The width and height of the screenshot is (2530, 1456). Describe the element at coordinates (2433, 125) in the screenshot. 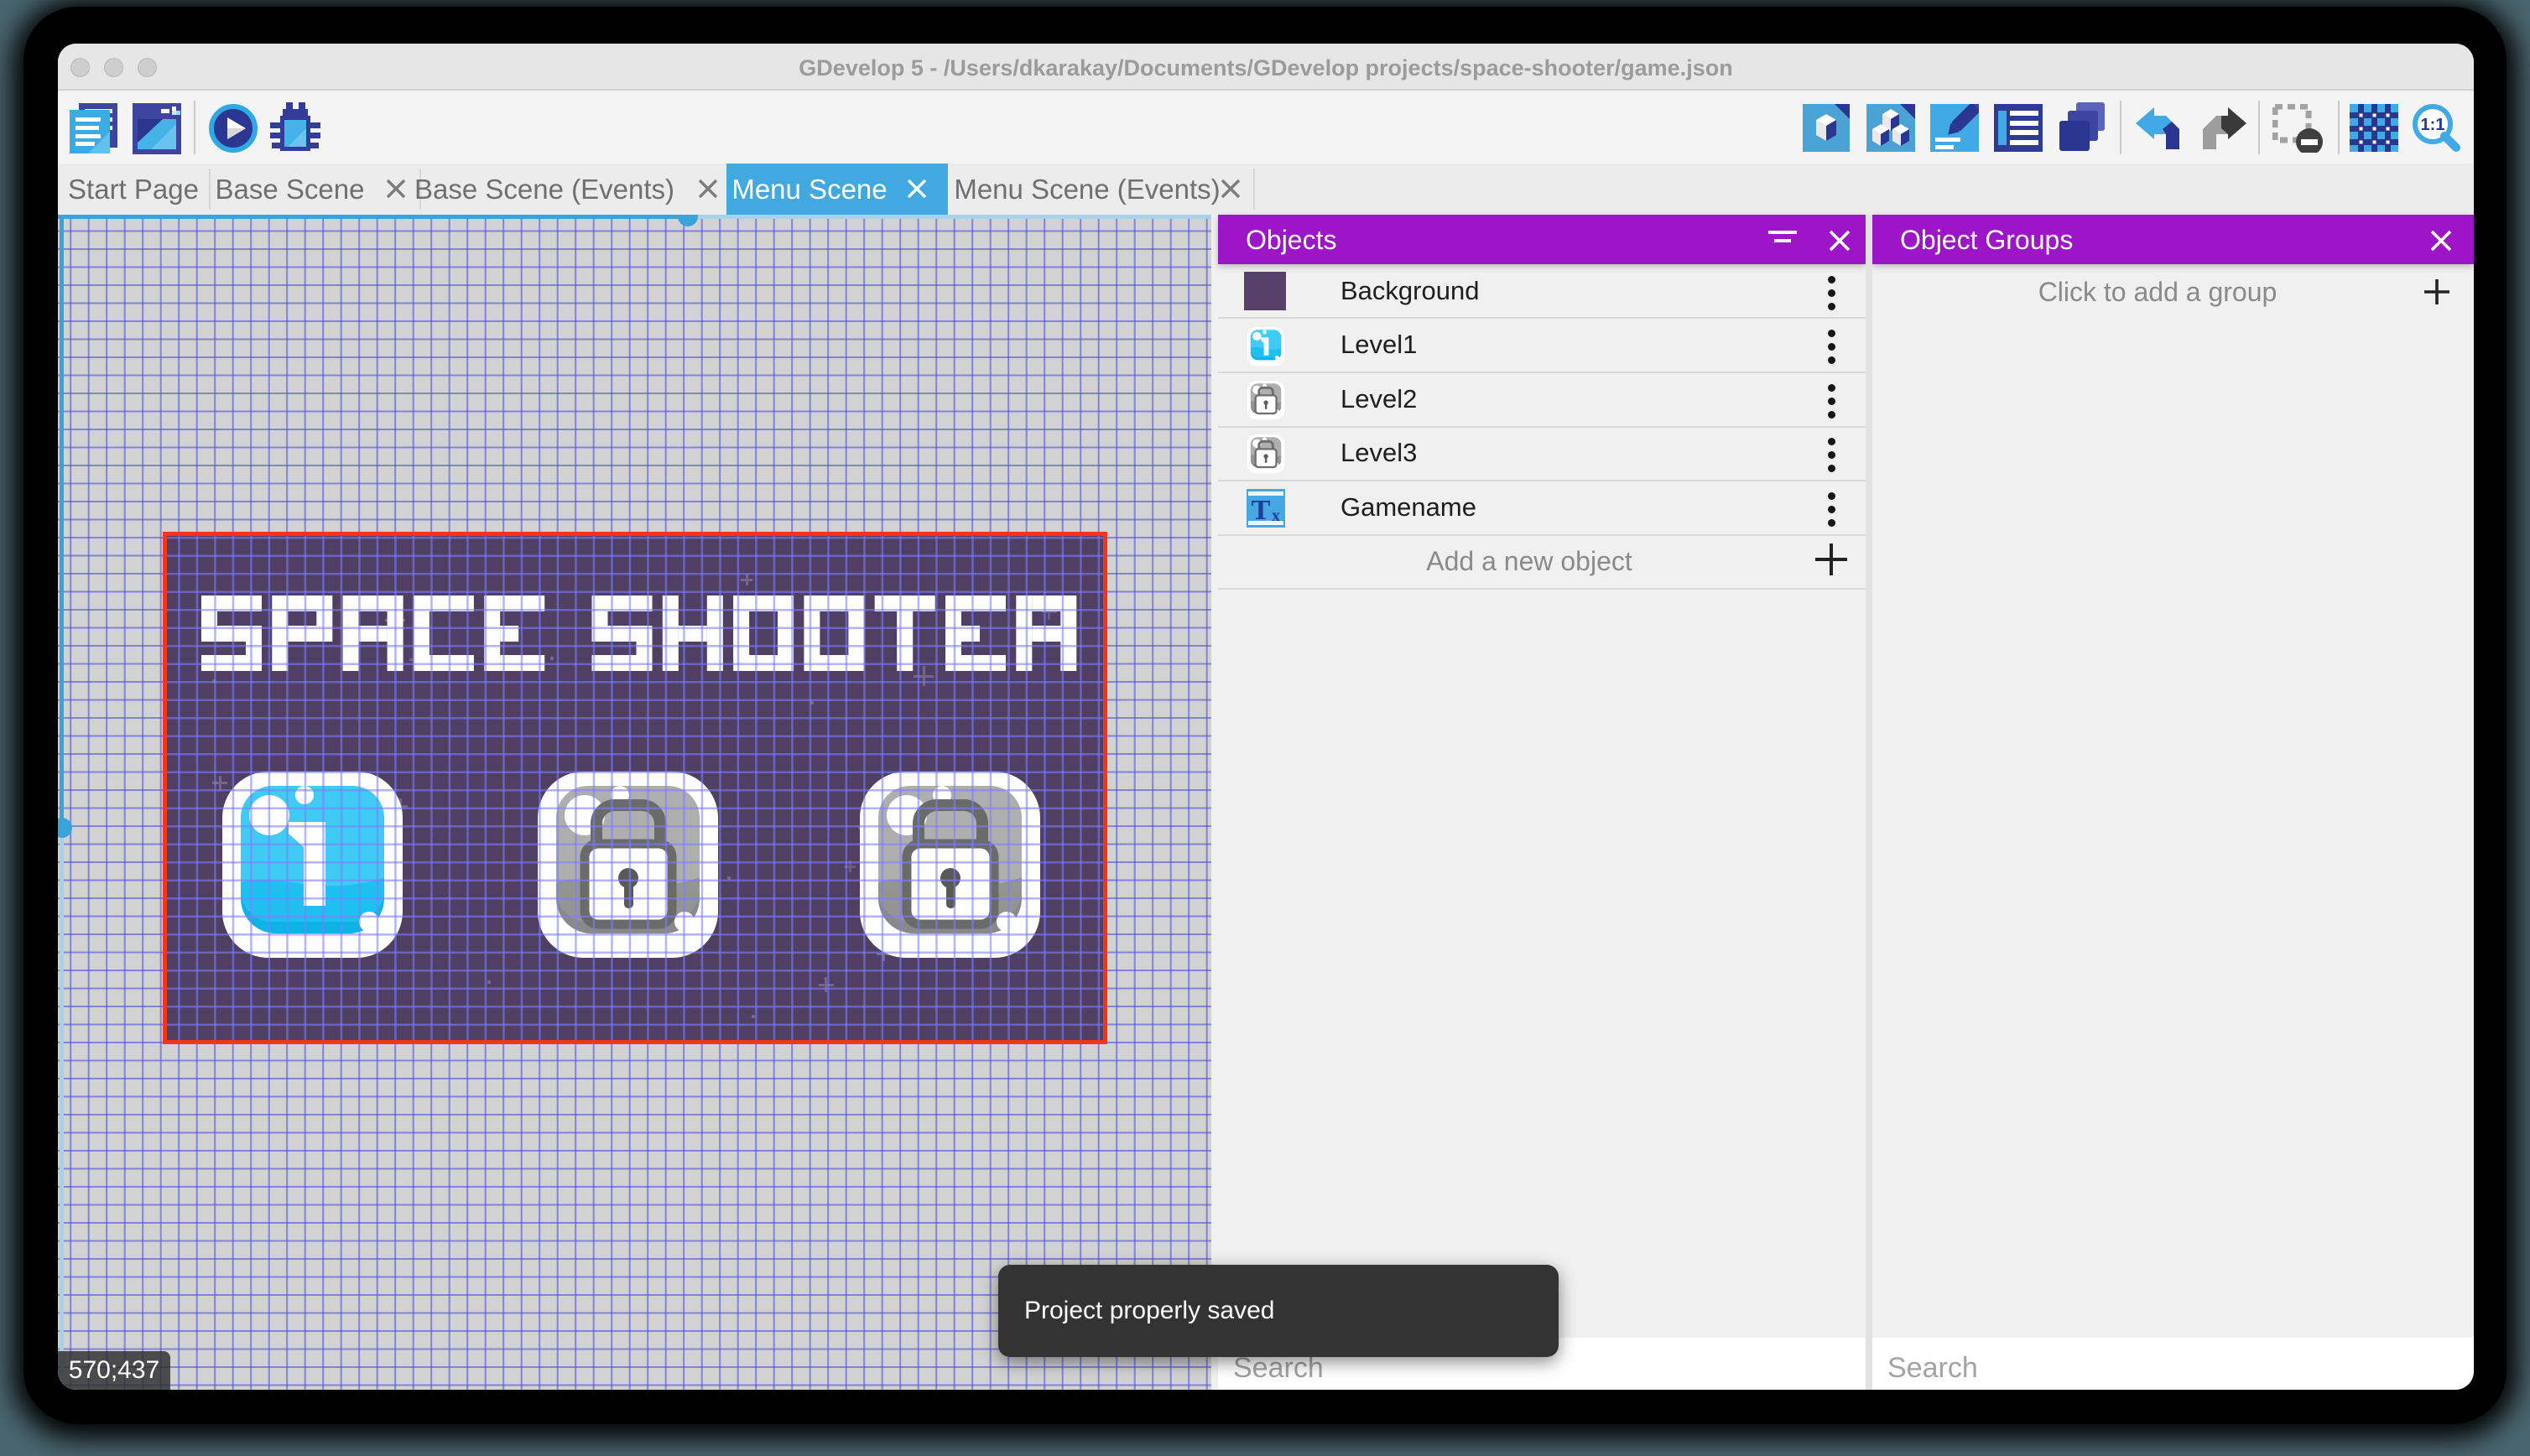

I see `svg-text: 1:1` at that location.